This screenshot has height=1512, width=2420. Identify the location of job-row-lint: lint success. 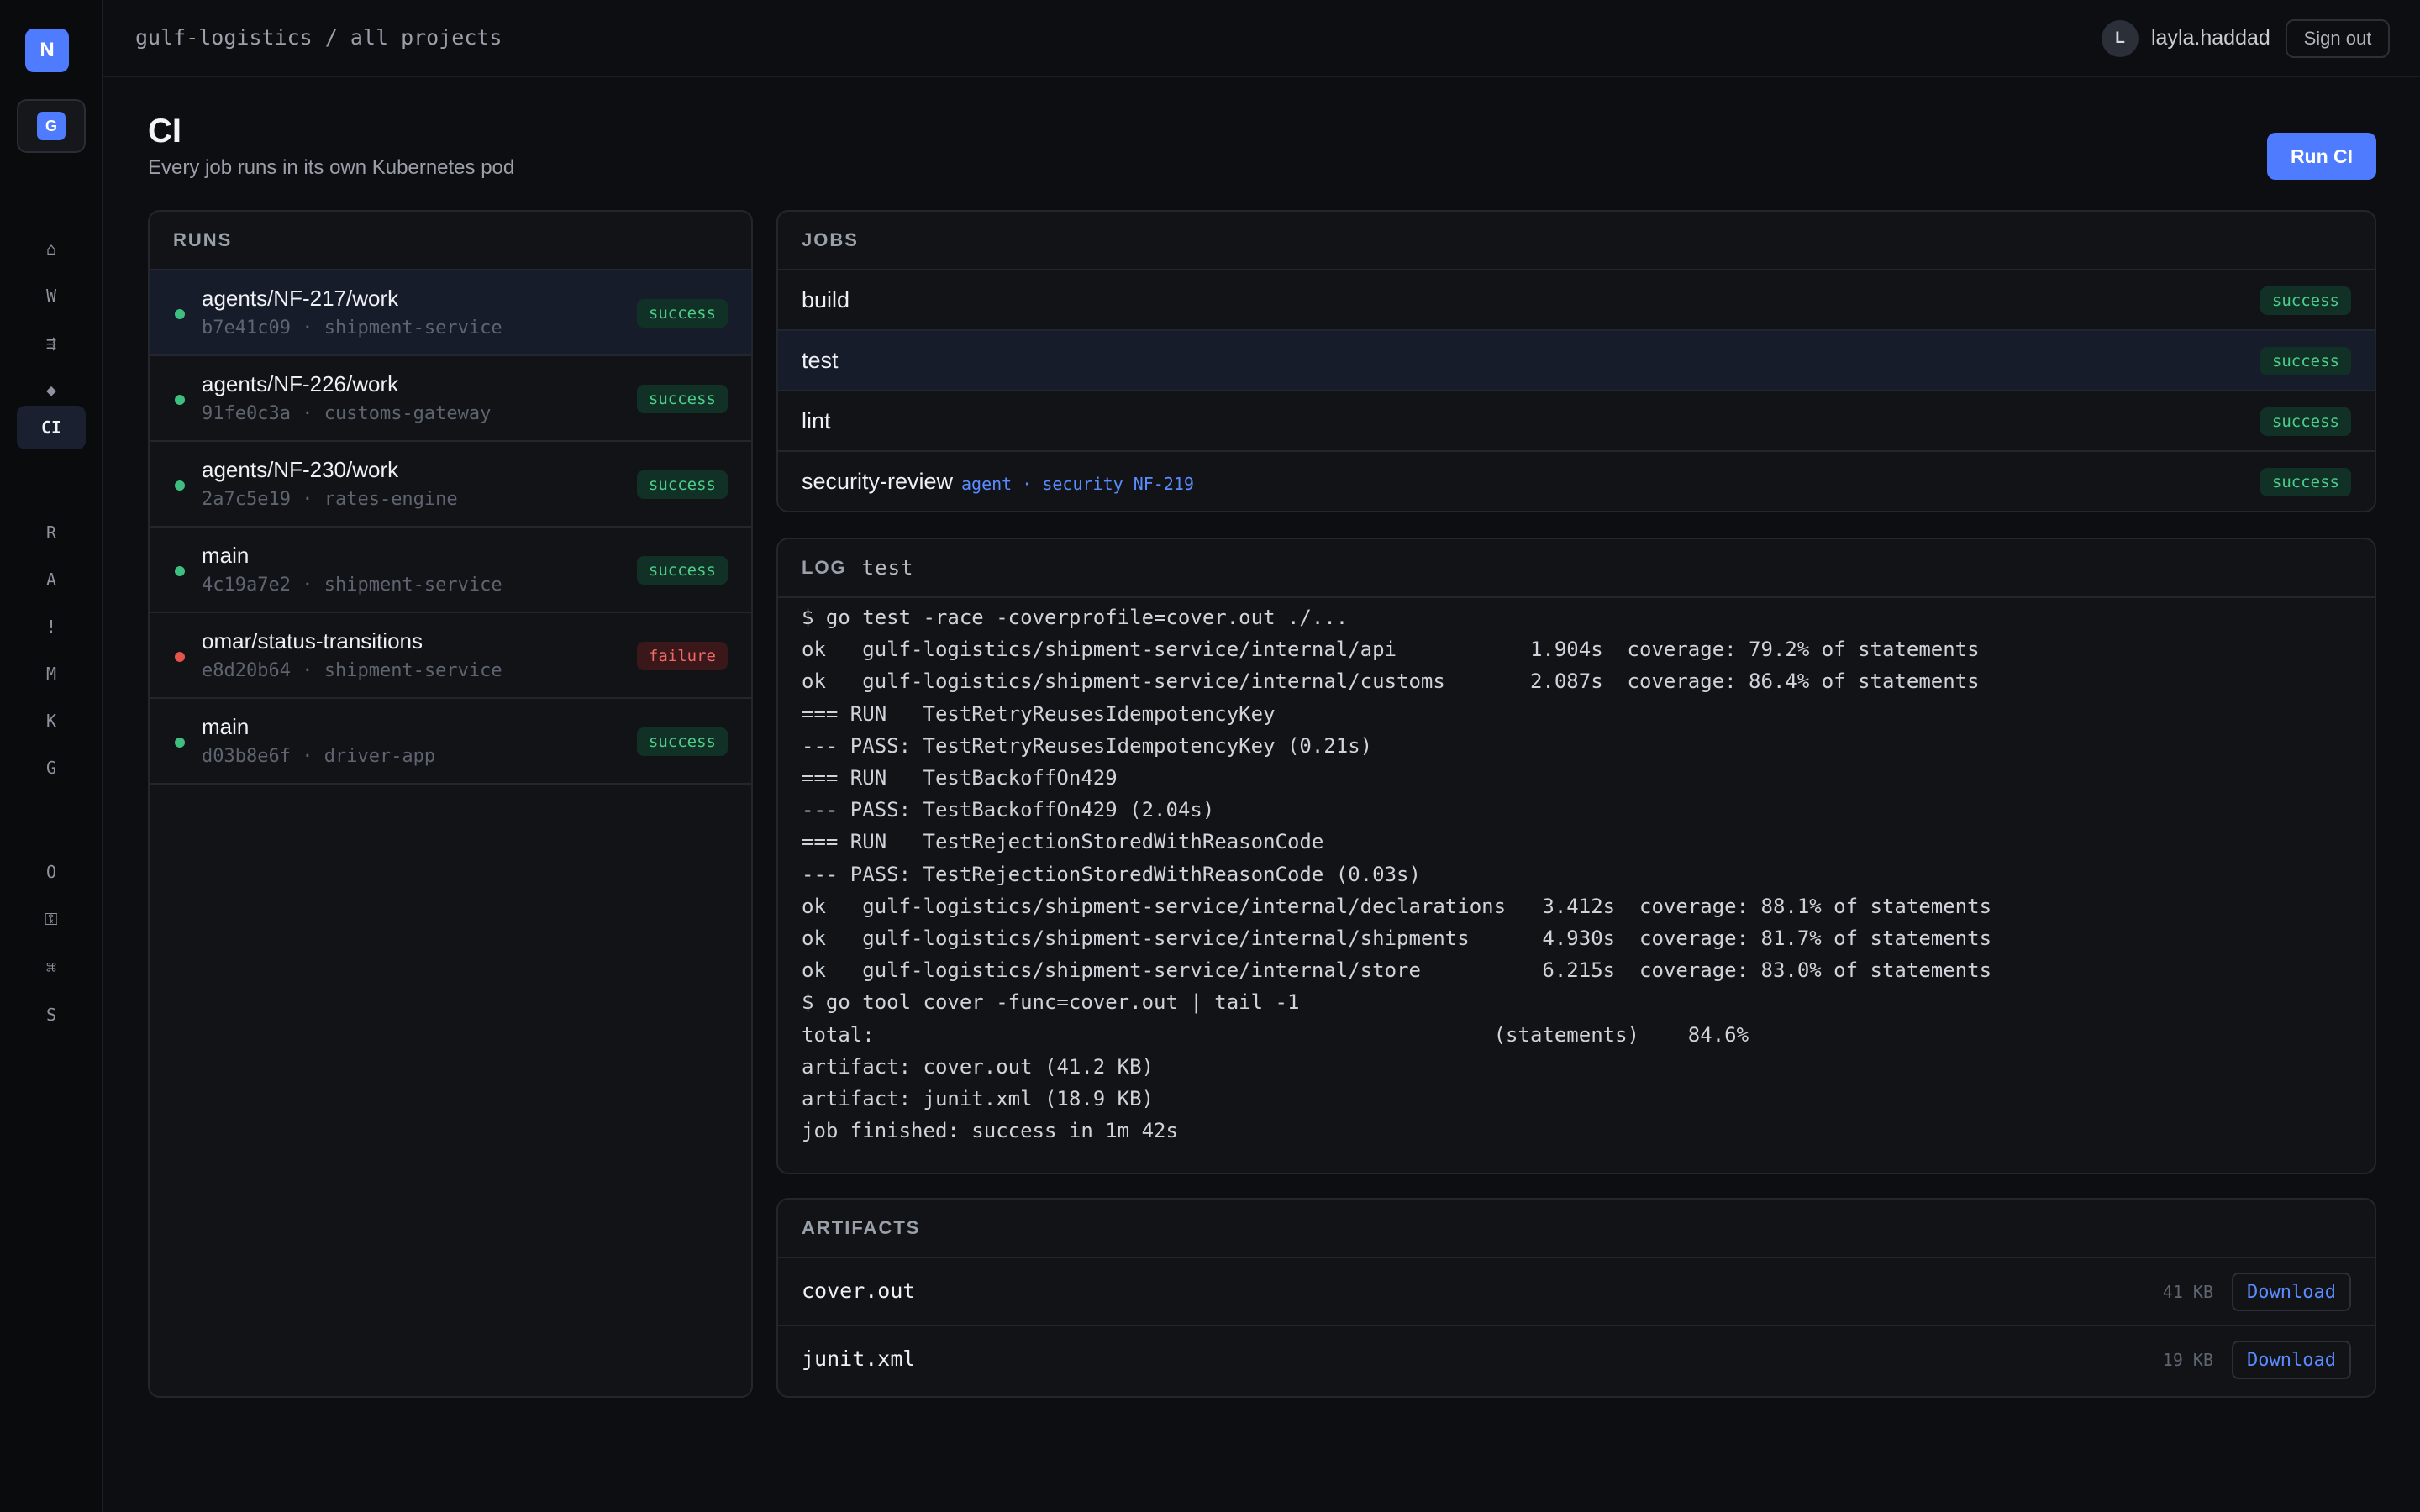
(1576, 421).